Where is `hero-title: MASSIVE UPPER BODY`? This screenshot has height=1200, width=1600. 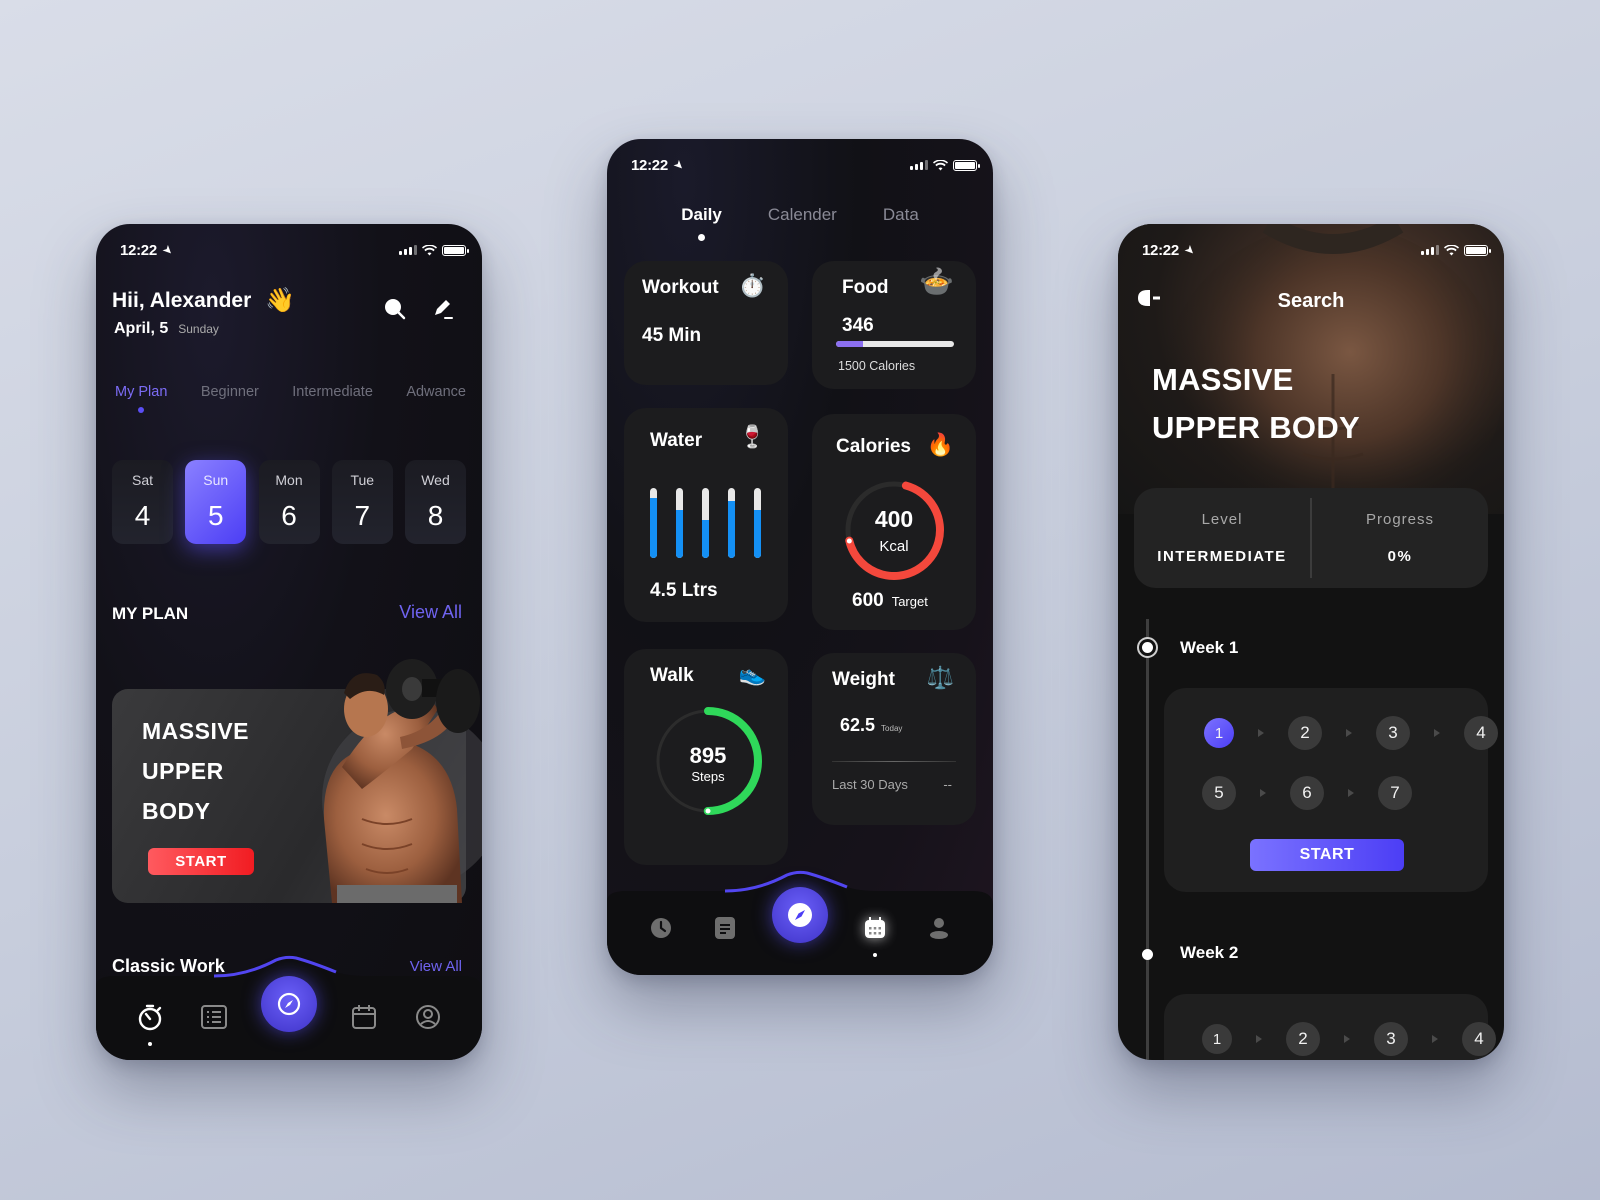
hero-title: MASSIVE UPPER BODY is located at coordinates (1256, 404).